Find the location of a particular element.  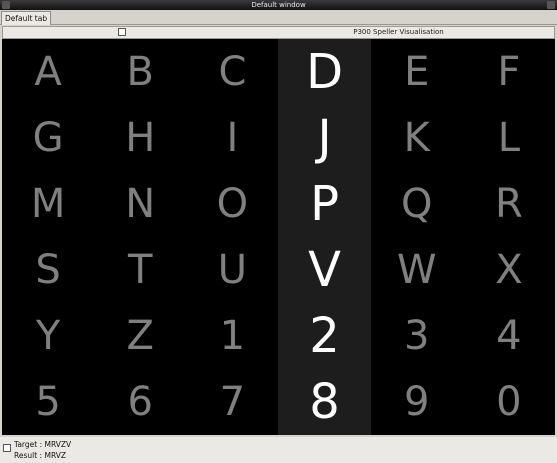

speller-cell-a: A is located at coordinates (48, 72).